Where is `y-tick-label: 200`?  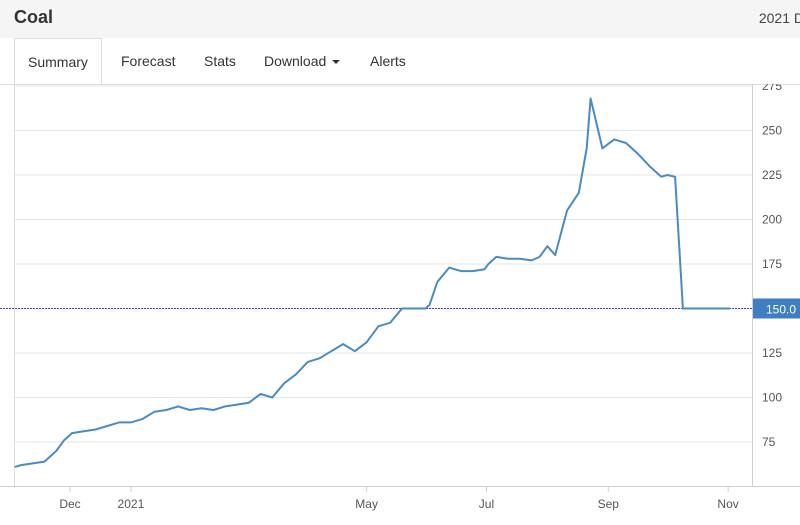
y-tick-label: 200 is located at coordinates (772, 220).